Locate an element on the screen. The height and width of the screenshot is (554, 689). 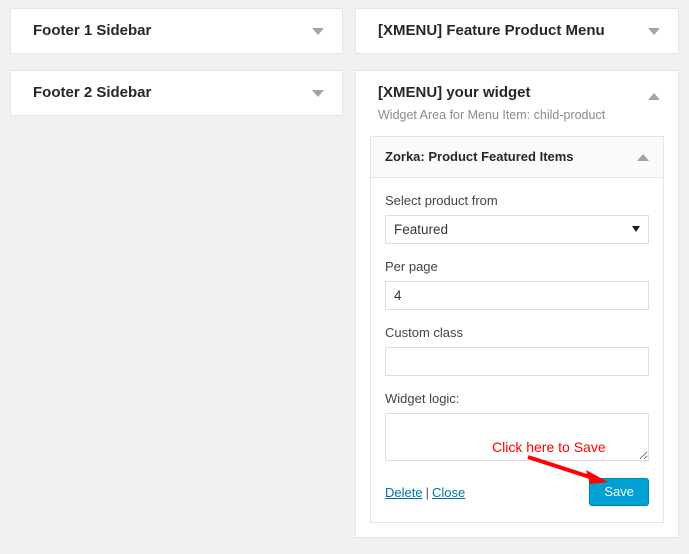
sidebar-panel-feature-product-menu-header: [XMENU] Feature Product Menu is located at coordinates (517, 31).